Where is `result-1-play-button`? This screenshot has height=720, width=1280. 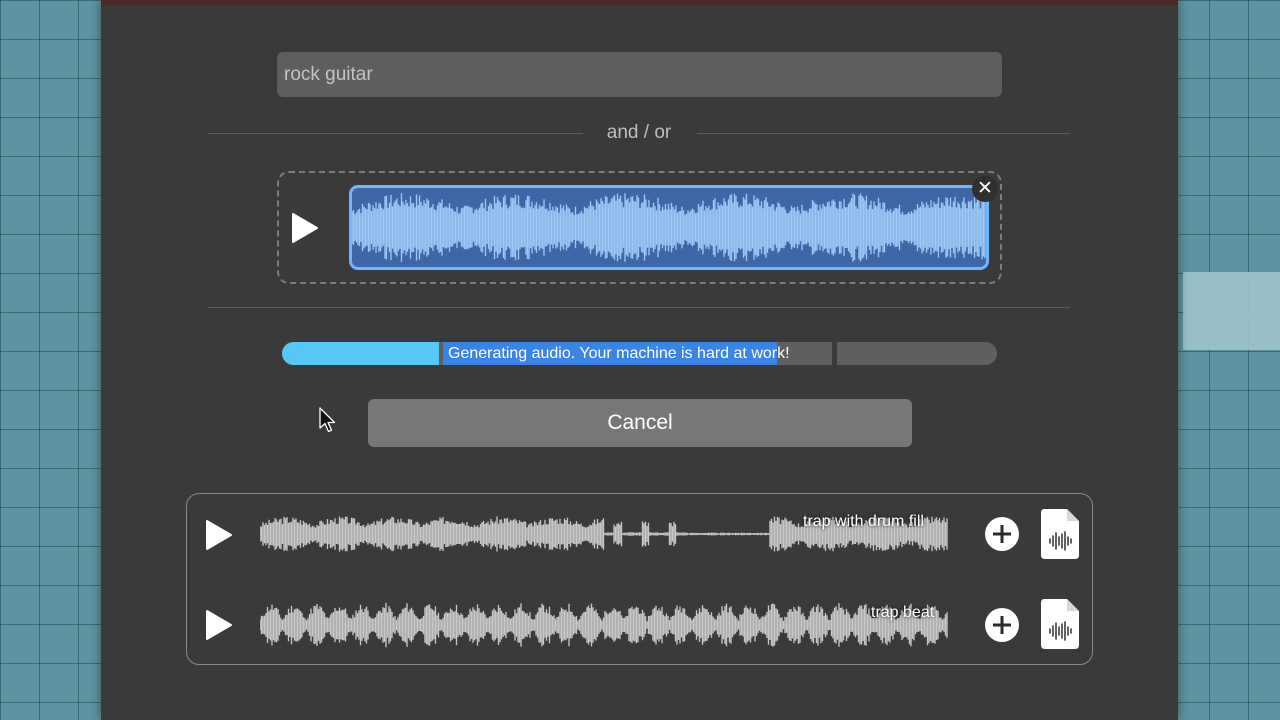 result-1-play-button is located at coordinates (219, 535).